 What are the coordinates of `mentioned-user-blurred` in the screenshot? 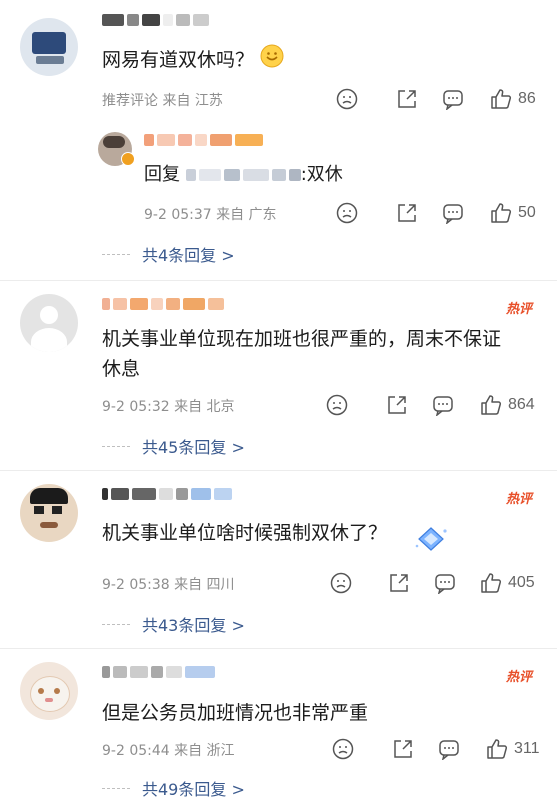 It's located at (243, 175).